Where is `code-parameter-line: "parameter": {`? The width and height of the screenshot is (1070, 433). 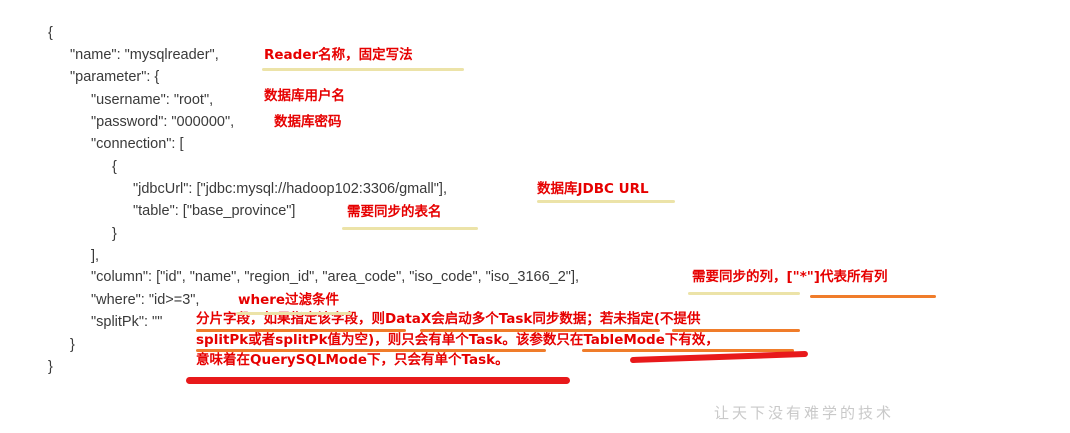 code-parameter-line: "parameter": { is located at coordinates (115, 77).